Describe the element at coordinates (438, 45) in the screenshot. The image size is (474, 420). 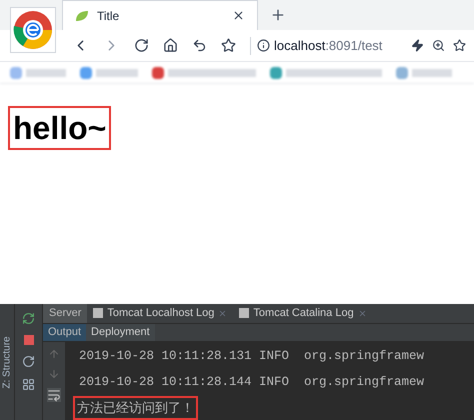
I see `zoom-icon` at that location.